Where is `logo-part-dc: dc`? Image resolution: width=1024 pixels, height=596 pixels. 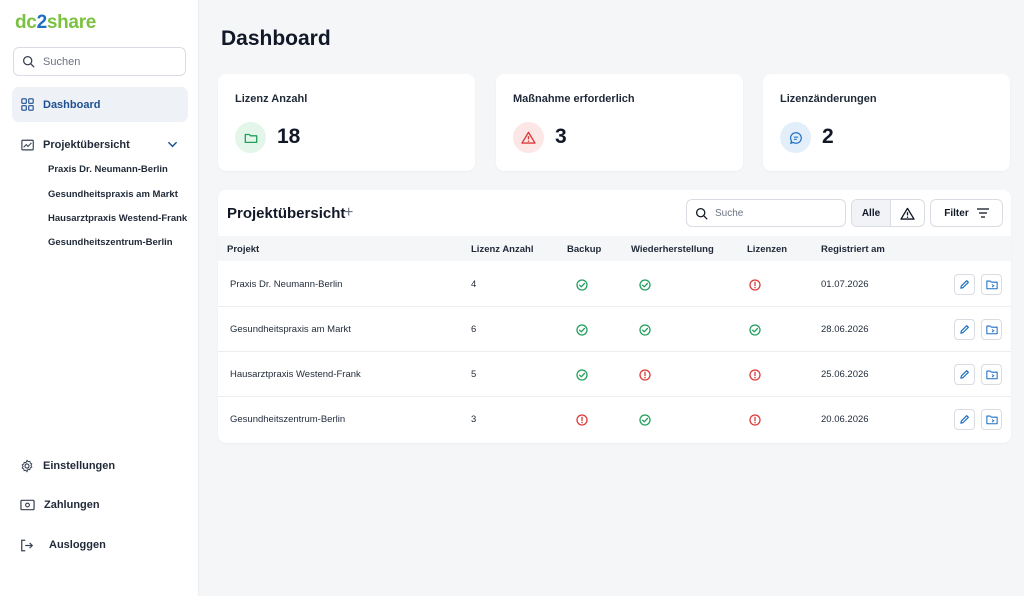 logo-part-dc: dc is located at coordinates (26, 22).